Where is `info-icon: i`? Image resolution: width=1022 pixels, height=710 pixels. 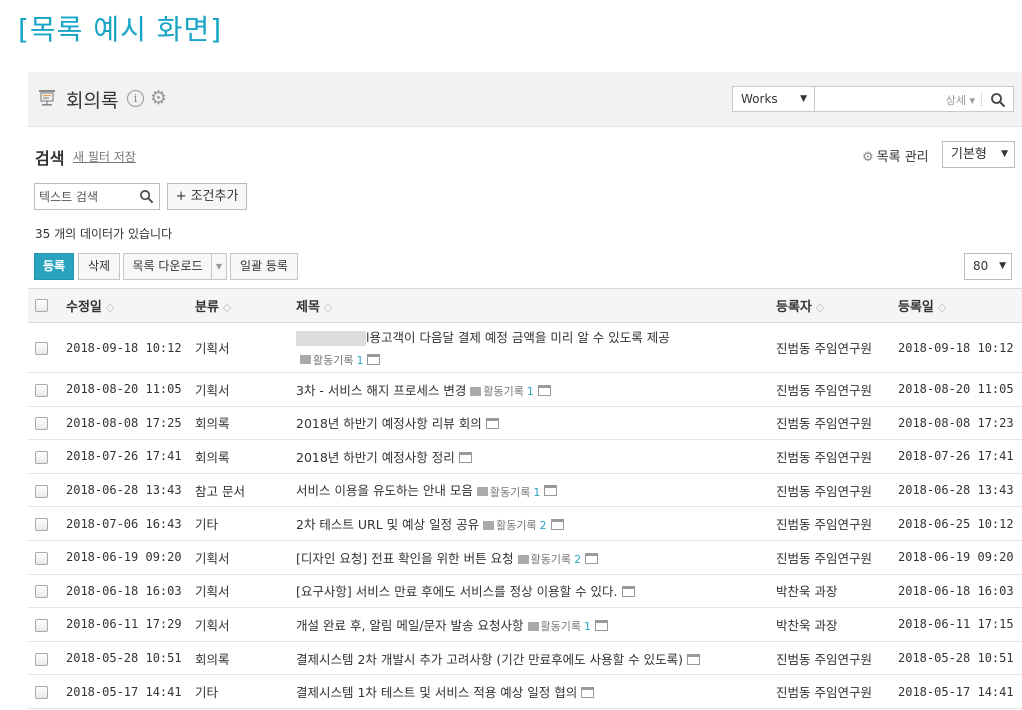
info-icon: i is located at coordinates (135, 98).